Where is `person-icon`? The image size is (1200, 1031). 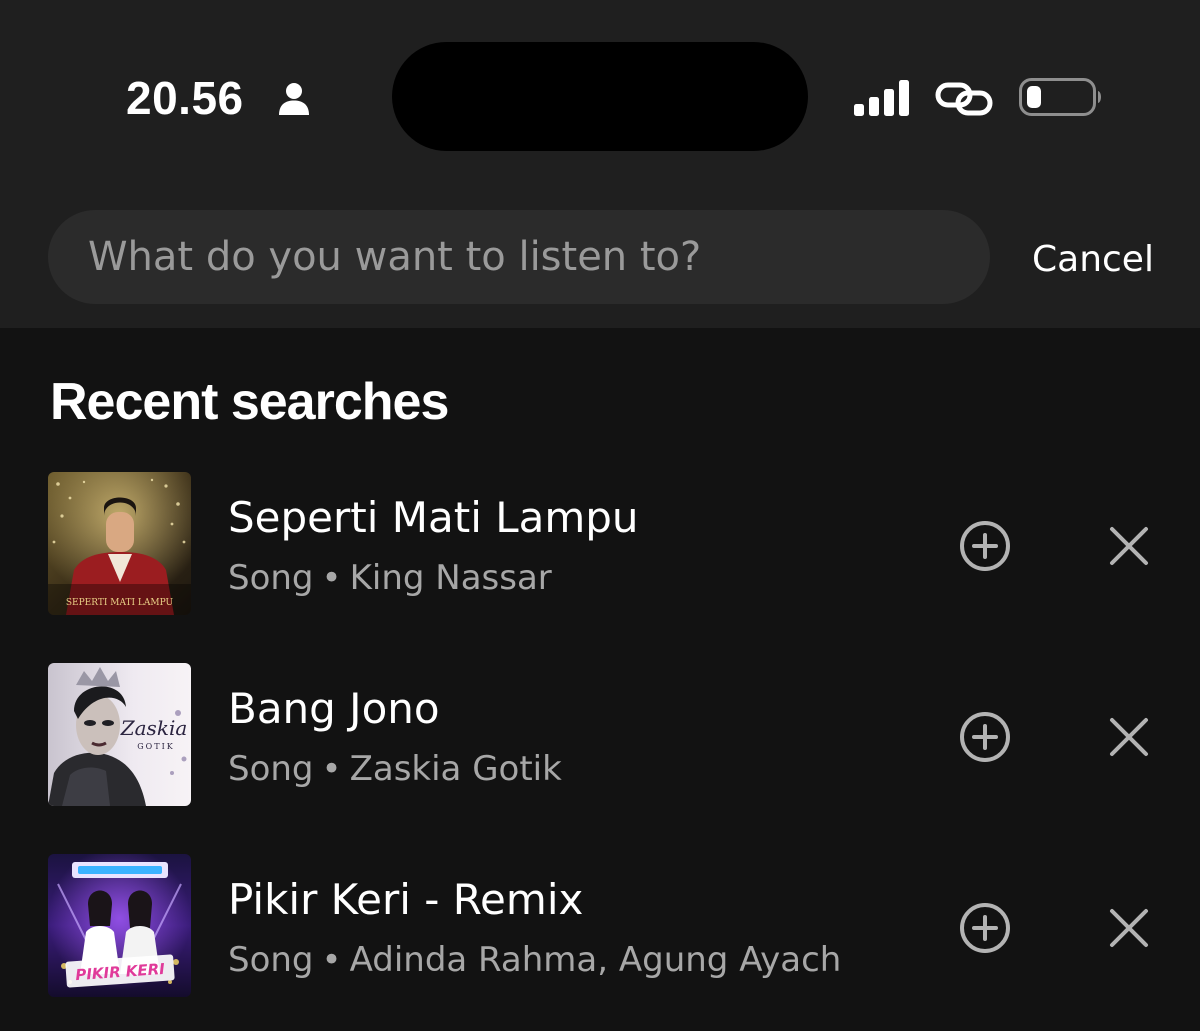 person-icon is located at coordinates (294, 99).